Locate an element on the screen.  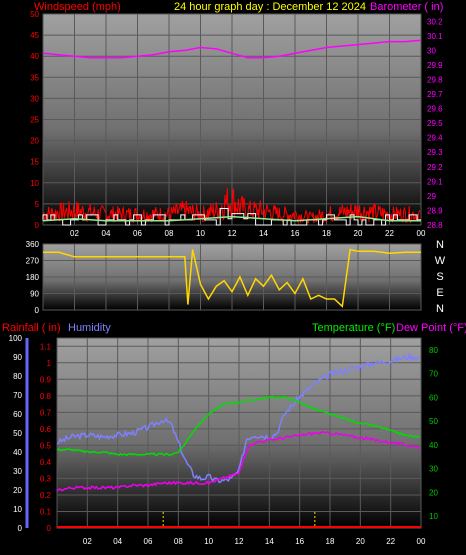
baro-tick-label: 30.1 is located at coordinates (435, 36).